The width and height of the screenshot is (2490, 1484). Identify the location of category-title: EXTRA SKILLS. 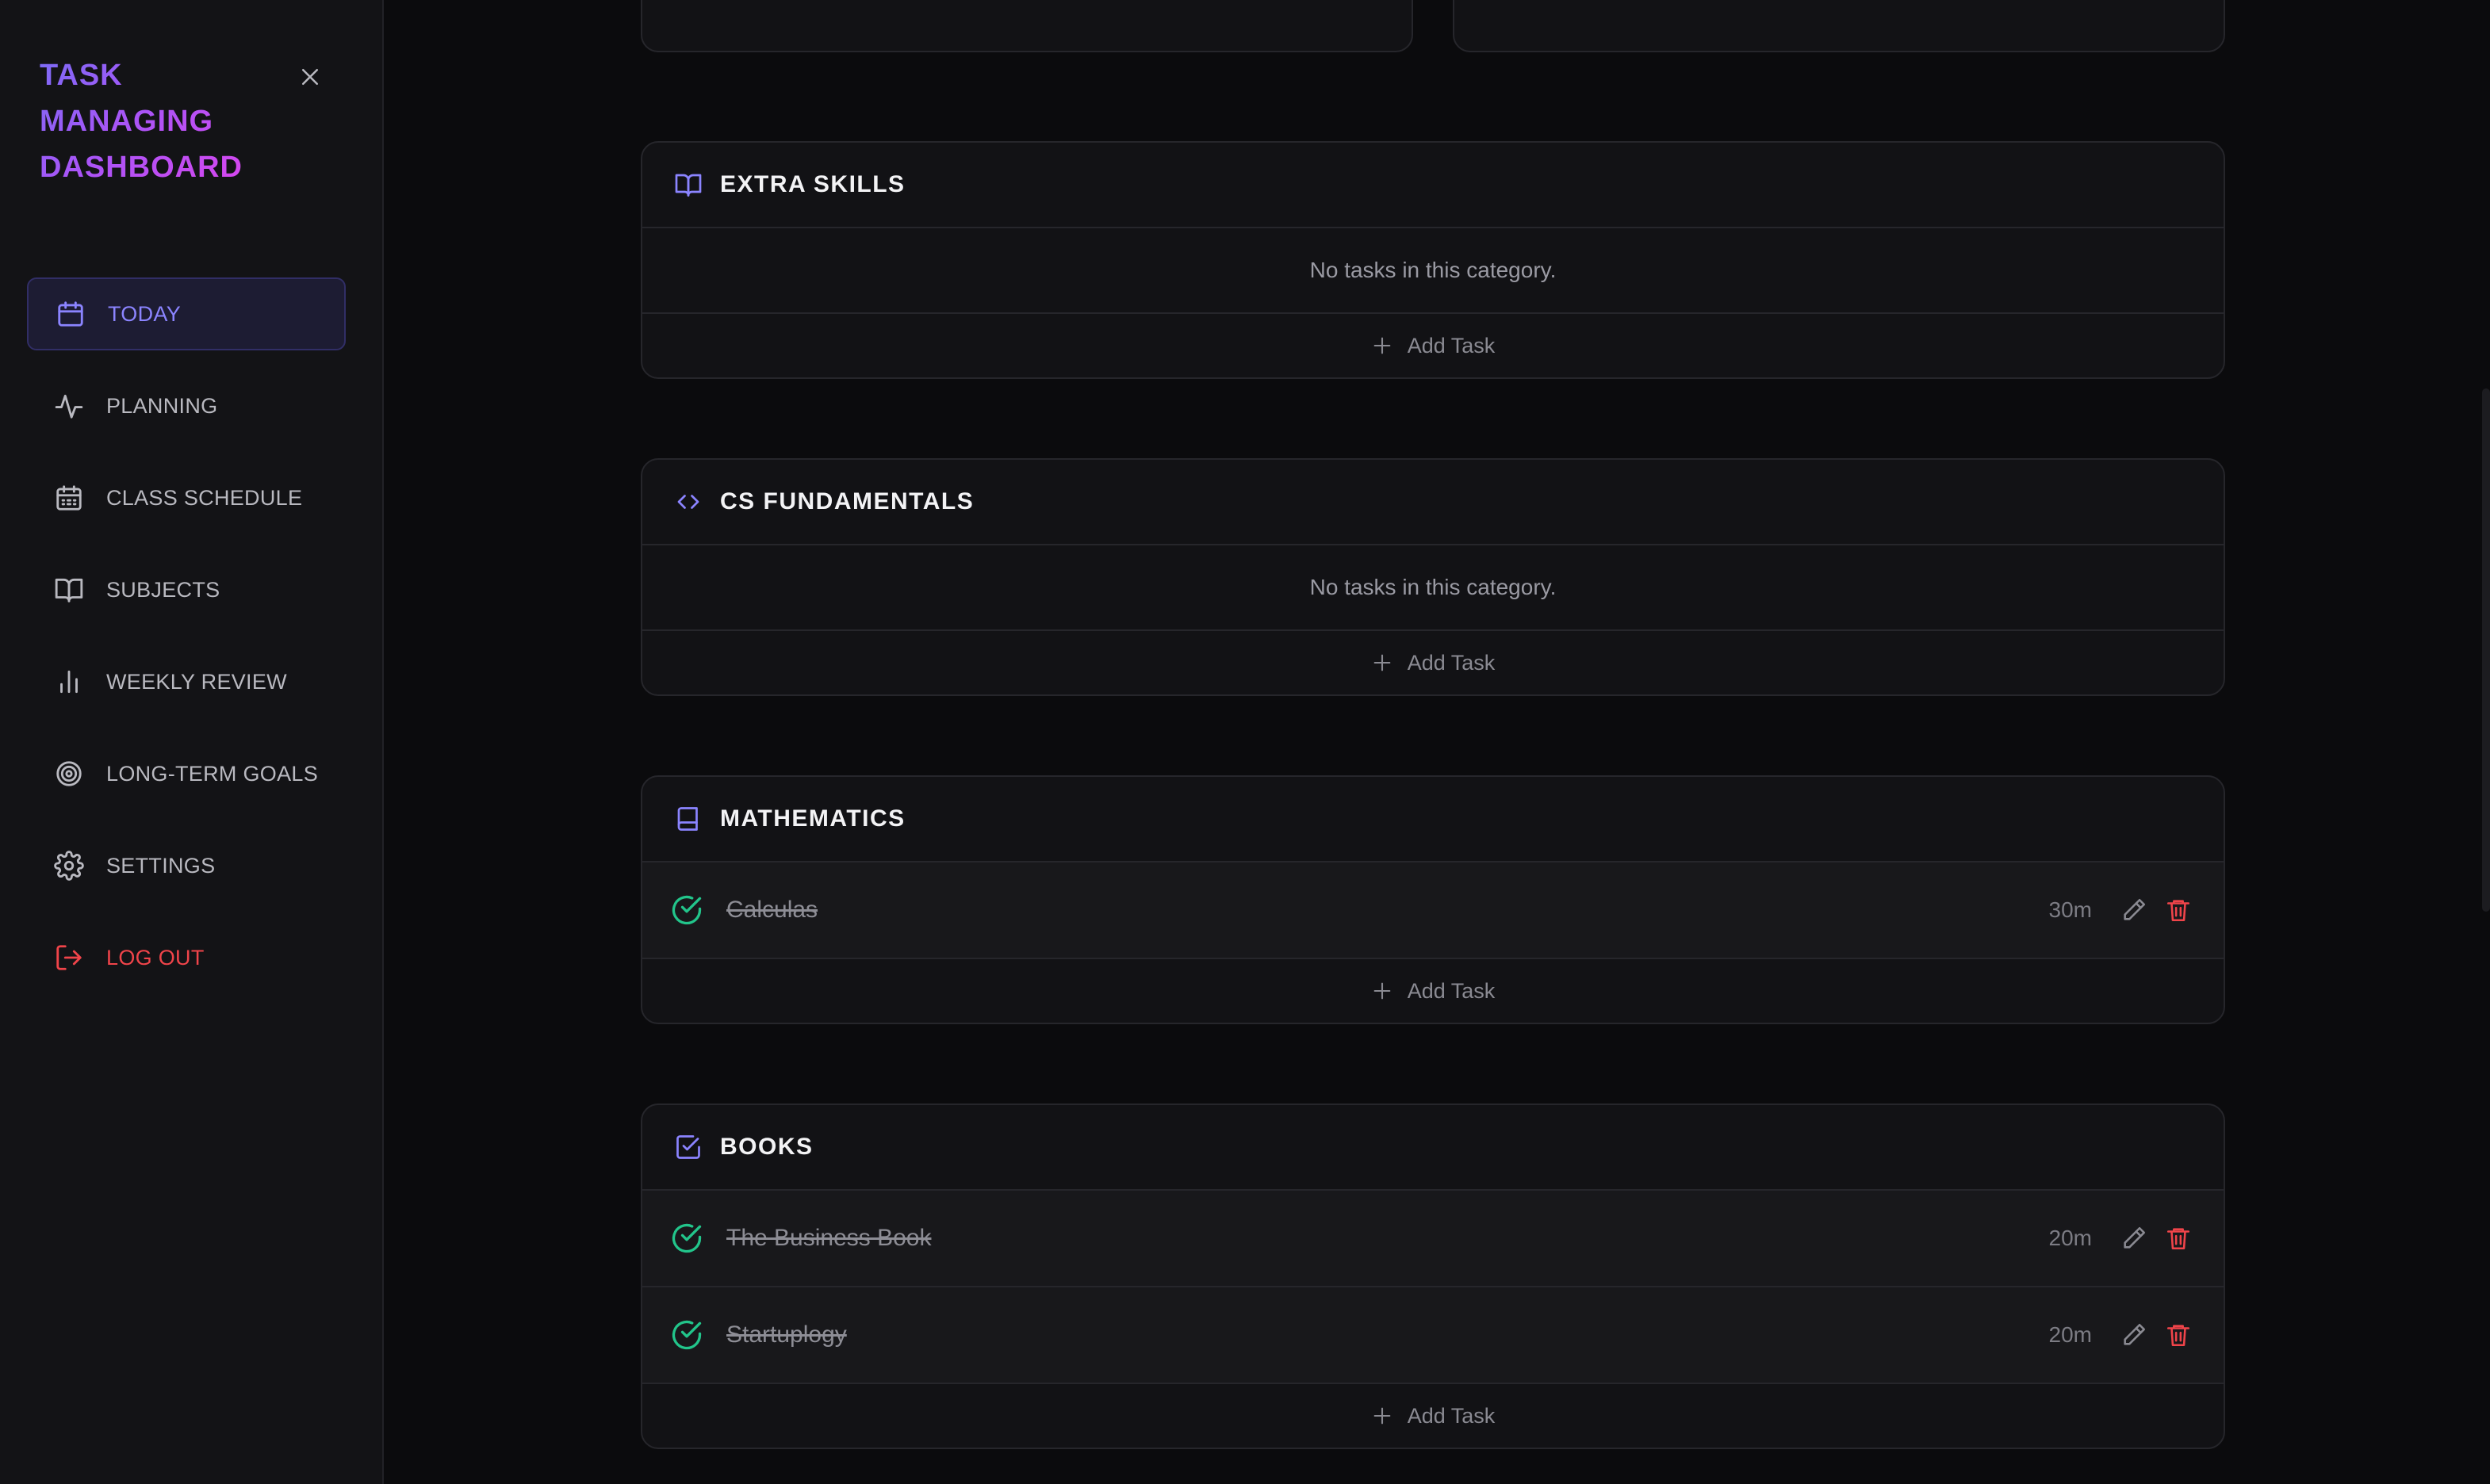
(813, 184).